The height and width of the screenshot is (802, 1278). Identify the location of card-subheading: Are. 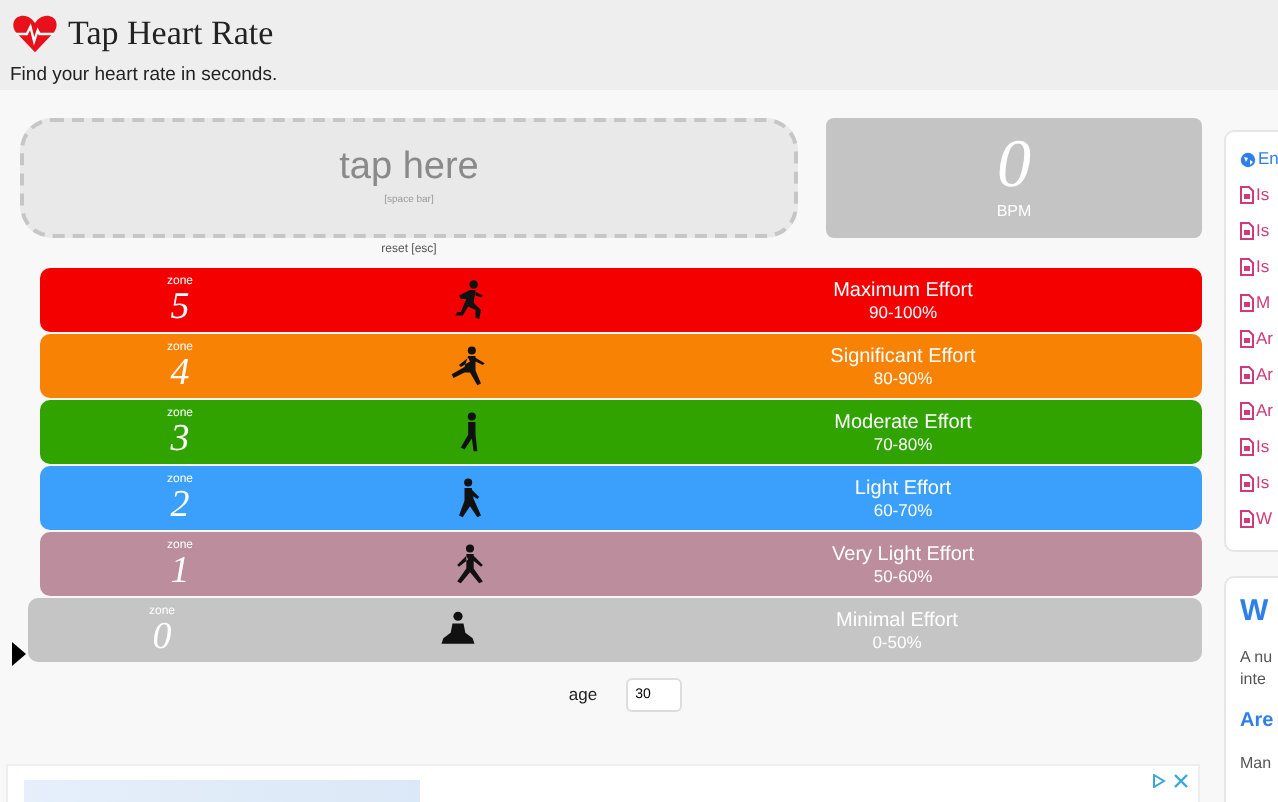
(1258, 722).